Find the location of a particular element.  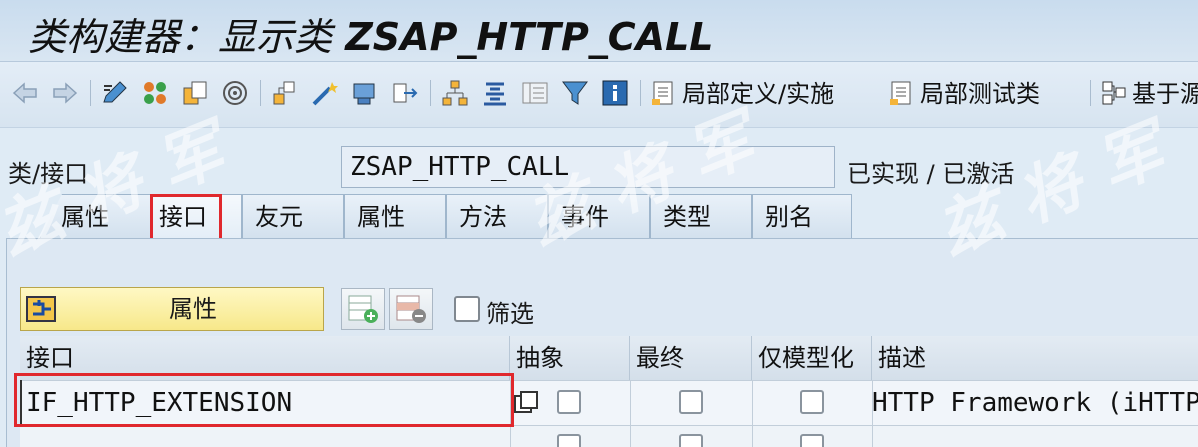

other-object-icon is located at coordinates (195, 93).